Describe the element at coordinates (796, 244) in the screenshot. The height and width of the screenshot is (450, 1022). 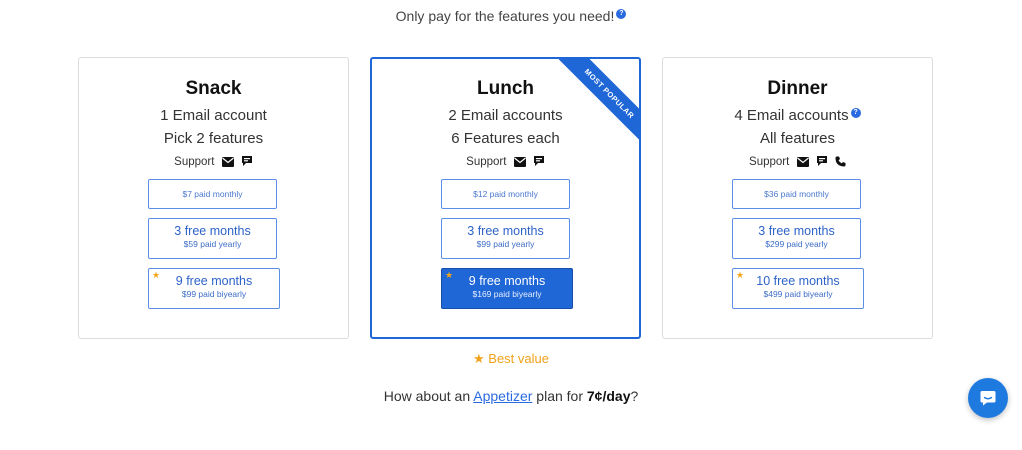
I see `option-price: $299 paid yearly` at that location.